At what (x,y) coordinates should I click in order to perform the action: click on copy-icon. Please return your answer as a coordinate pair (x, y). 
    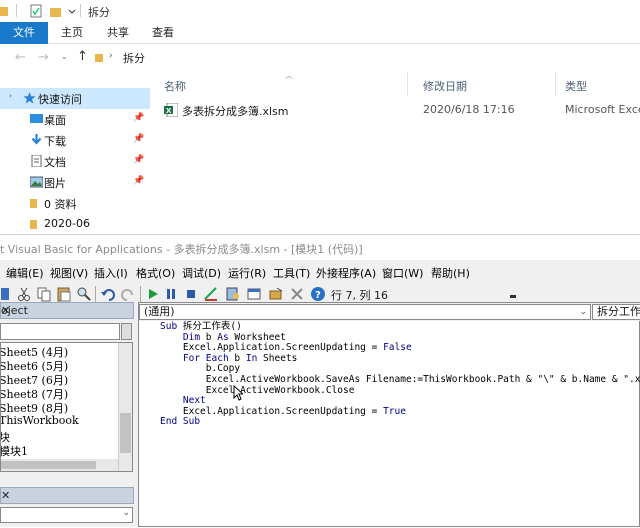
    Looking at the image, I should click on (44, 294).